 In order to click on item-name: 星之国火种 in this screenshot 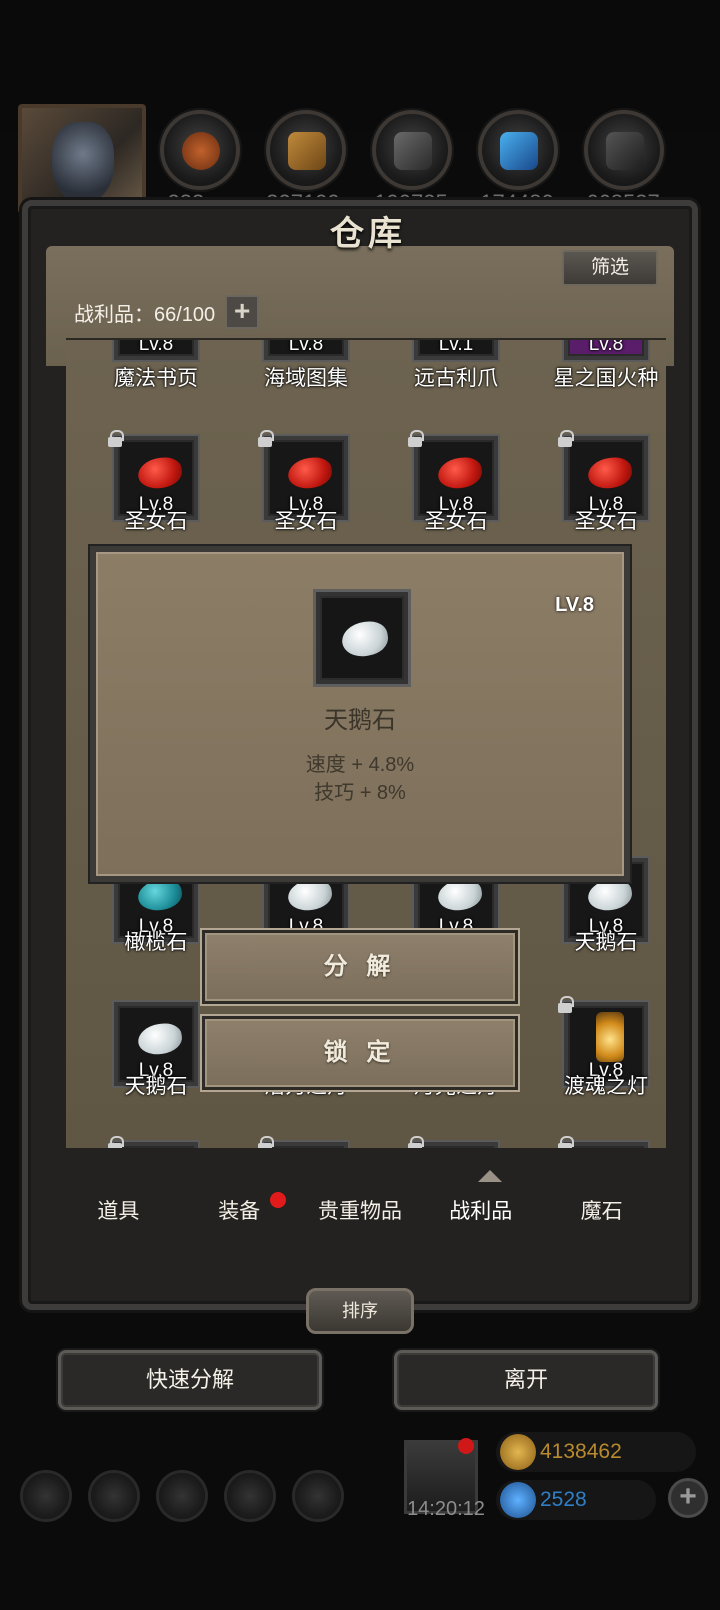, I will do `click(606, 378)`.